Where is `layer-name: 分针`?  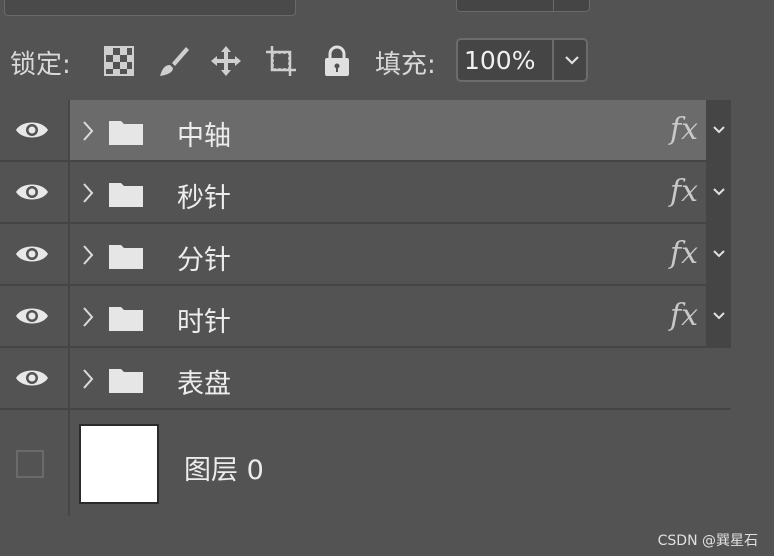 layer-name: 分针 is located at coordinates (204, 257).